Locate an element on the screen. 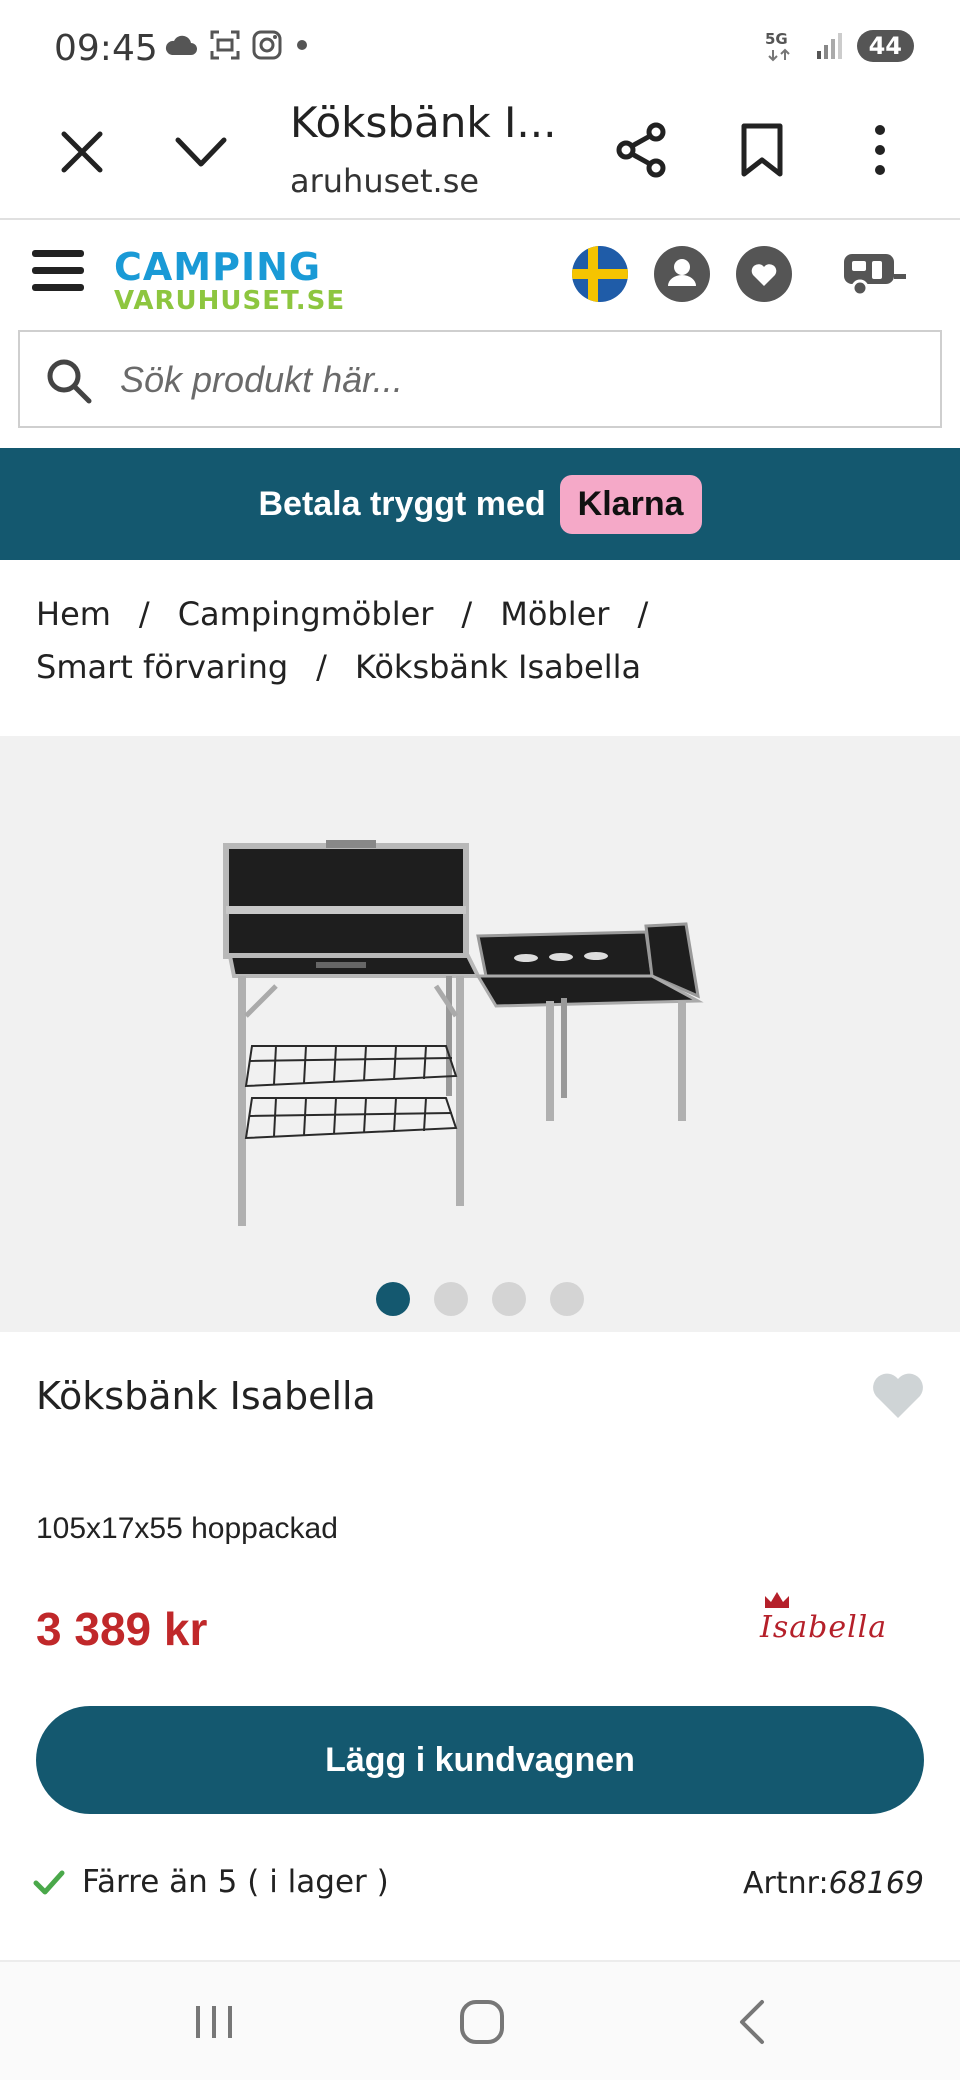 This screenshot has height=2080, width=960. artnr-label: Artnr: is located at coordinates (786, 1883).